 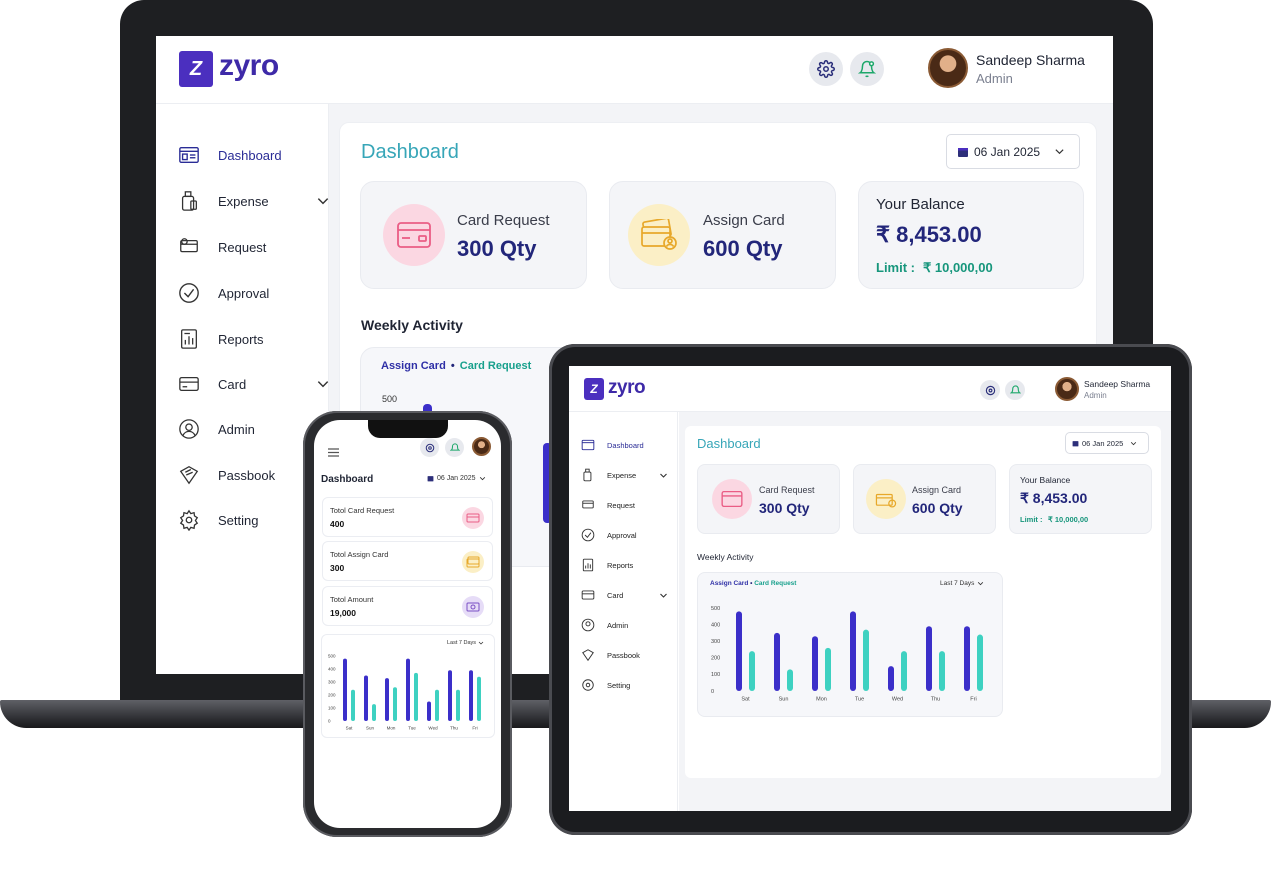 I want to click on y-tick-label: 500, so click(x=715, y=609).